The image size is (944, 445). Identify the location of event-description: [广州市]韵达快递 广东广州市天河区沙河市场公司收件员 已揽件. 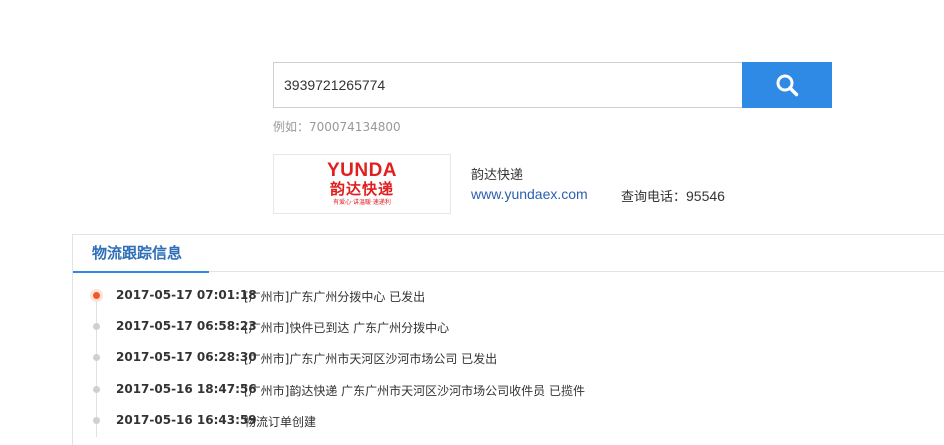
(414, 391).